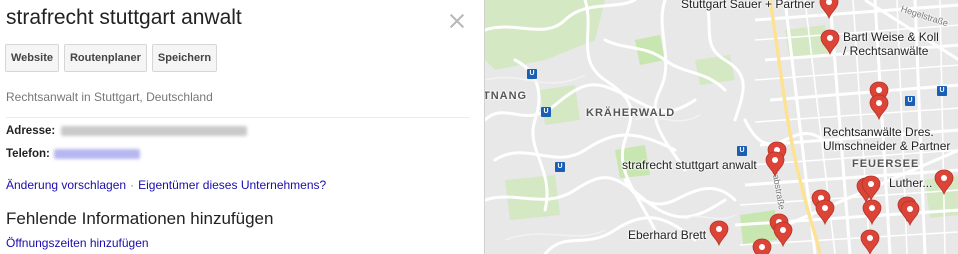 This screenshot has height=254, width=958. Describe the element at coordinates (184, 58) in the screenshot. I see `save-button: Speichern` at that location.